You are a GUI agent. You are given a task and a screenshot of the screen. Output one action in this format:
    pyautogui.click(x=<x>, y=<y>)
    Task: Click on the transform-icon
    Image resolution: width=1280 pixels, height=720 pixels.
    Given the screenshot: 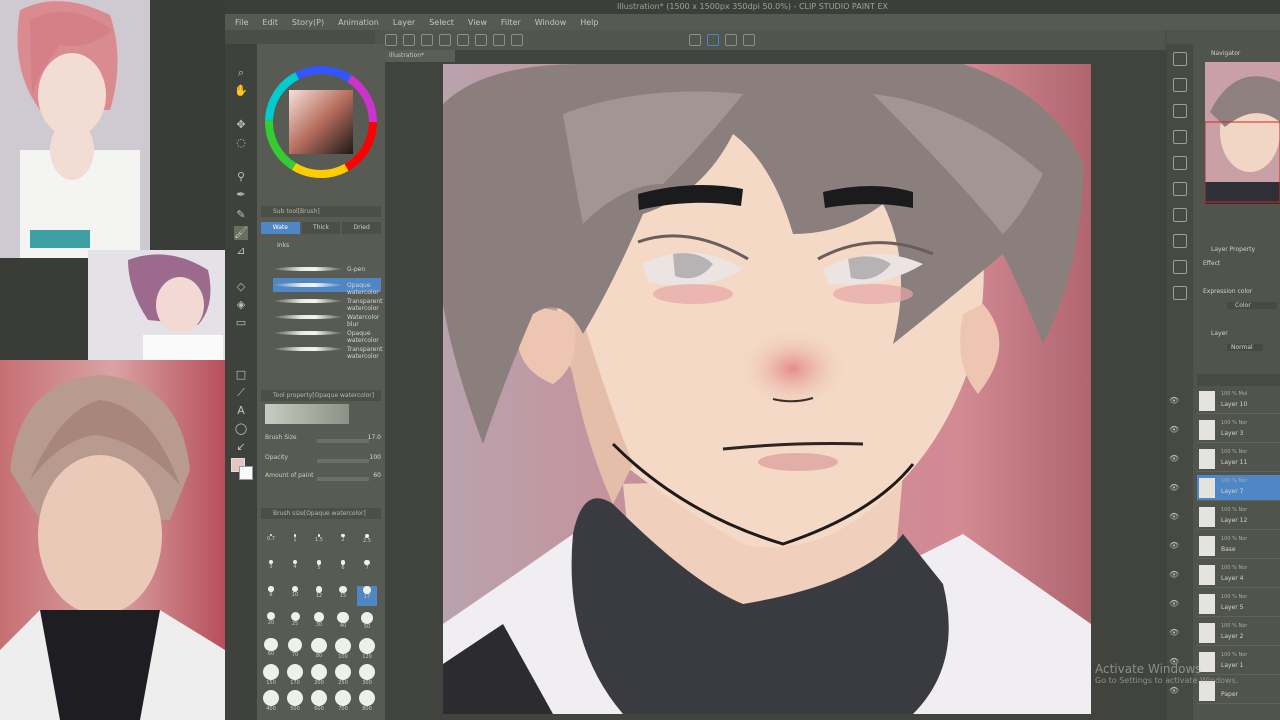 What is the action you would take?
    pyautogui.click(x=499, y=40)
    